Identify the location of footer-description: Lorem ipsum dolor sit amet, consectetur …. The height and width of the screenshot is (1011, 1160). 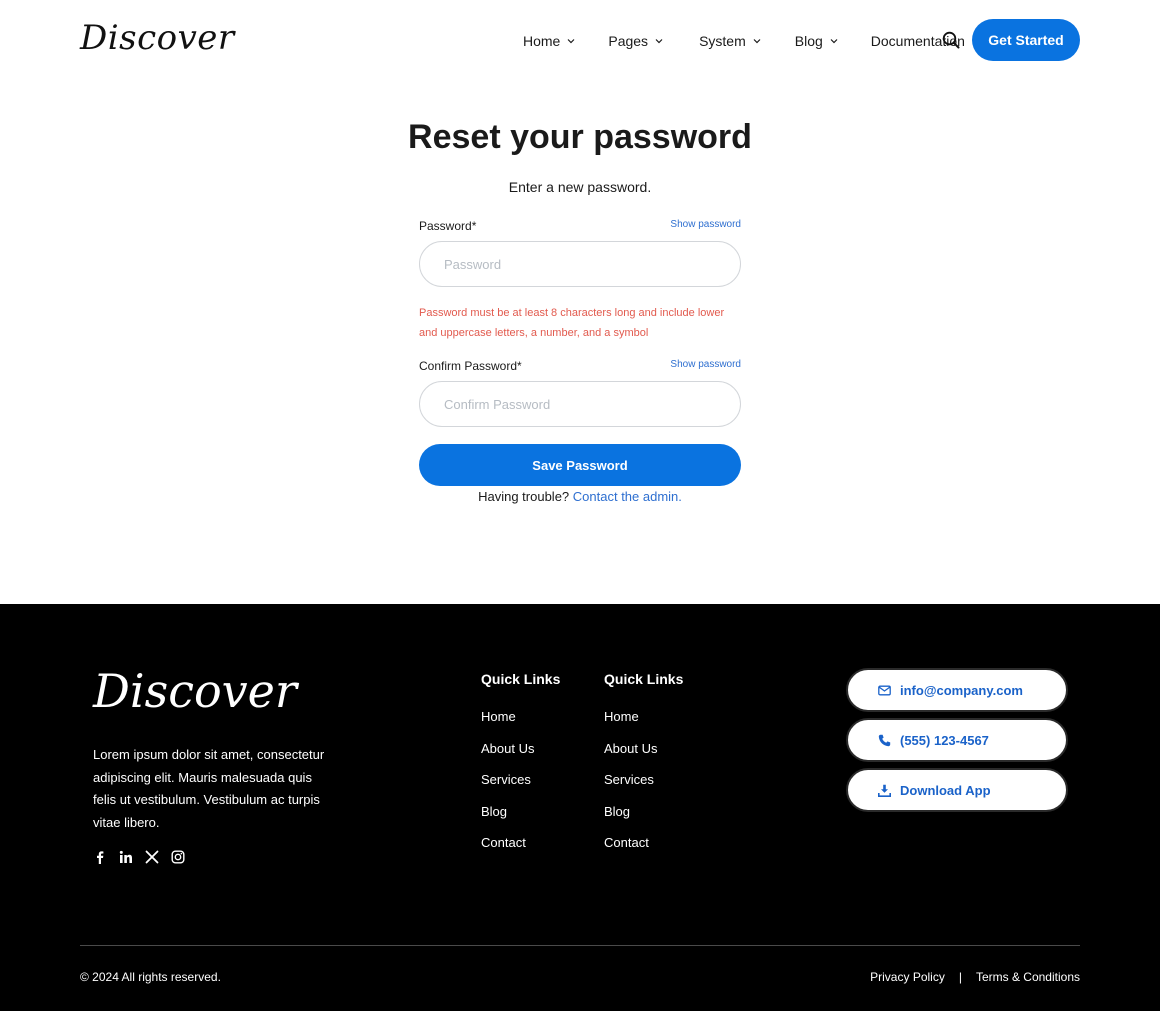
(209, 788).